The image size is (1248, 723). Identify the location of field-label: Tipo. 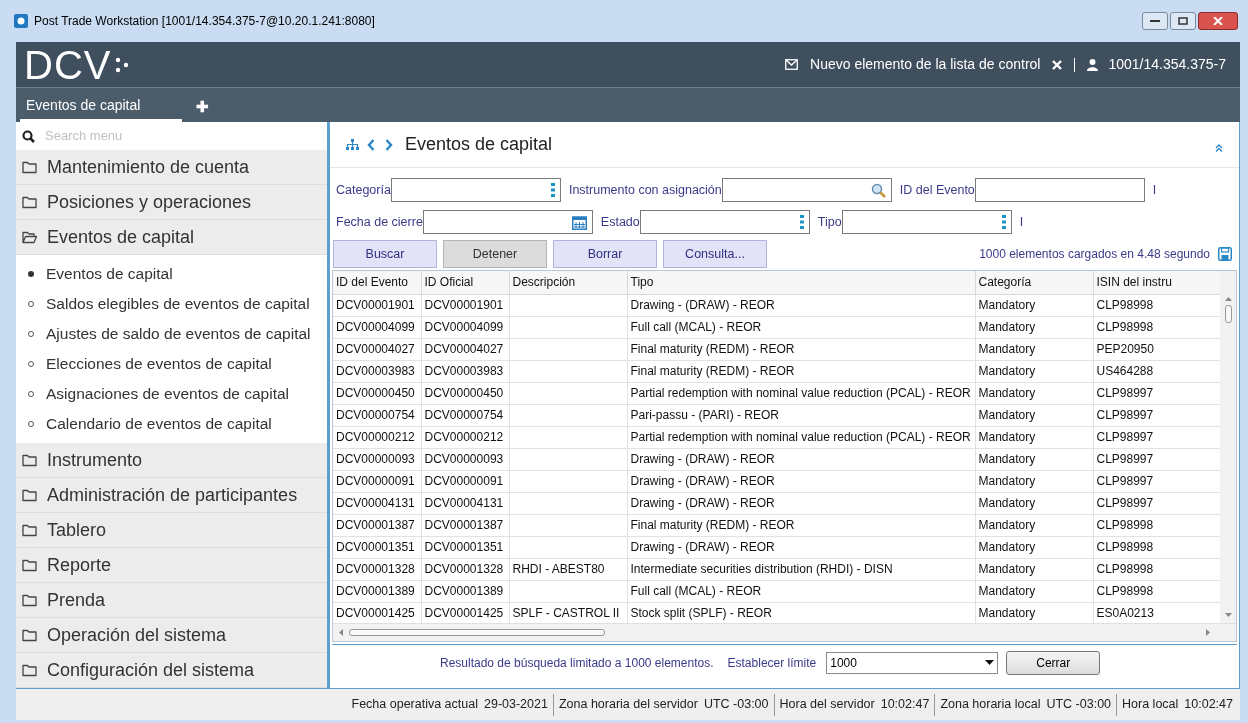
(829, 222).